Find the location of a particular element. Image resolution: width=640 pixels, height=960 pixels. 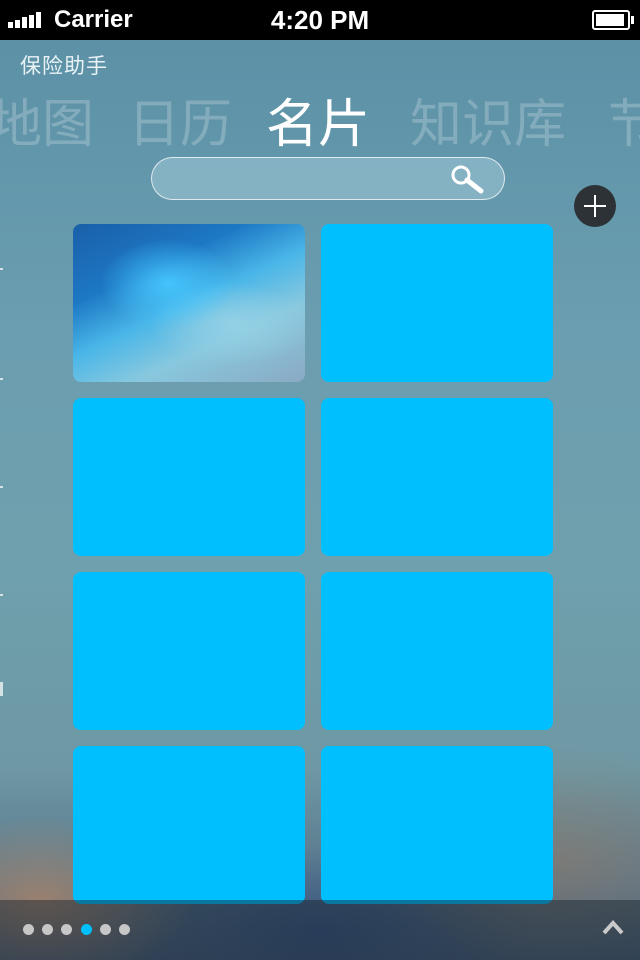

search-icon is located at coordinates (467, 179).